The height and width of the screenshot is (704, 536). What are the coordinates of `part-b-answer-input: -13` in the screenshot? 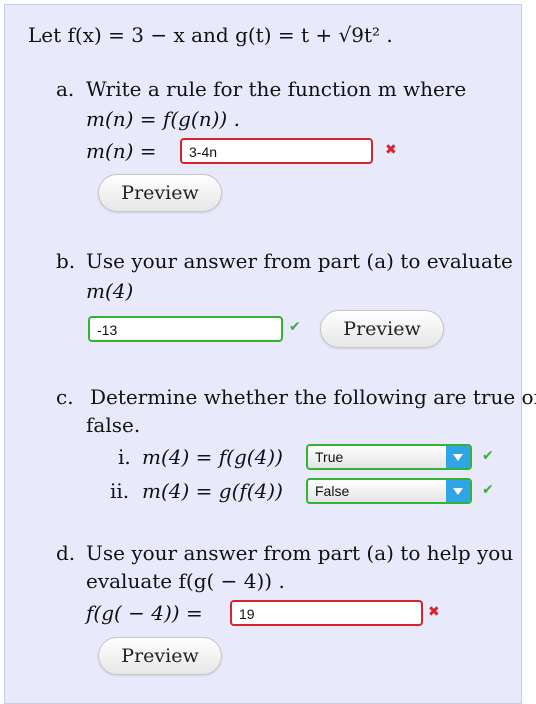 It's located at (185, 329).